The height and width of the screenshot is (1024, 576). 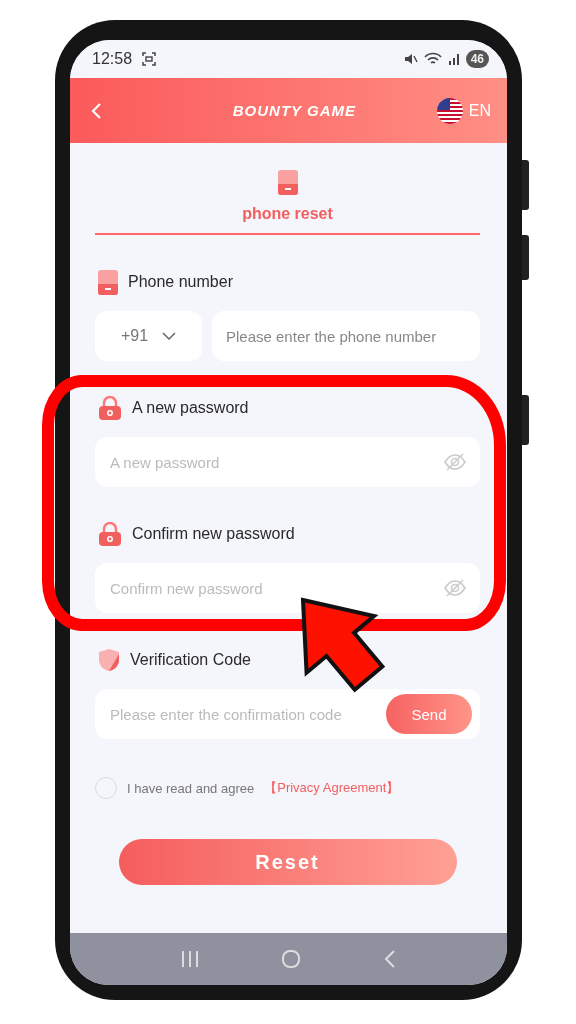 I want to click on country-code-select: +91, so click(x=148, y=336).